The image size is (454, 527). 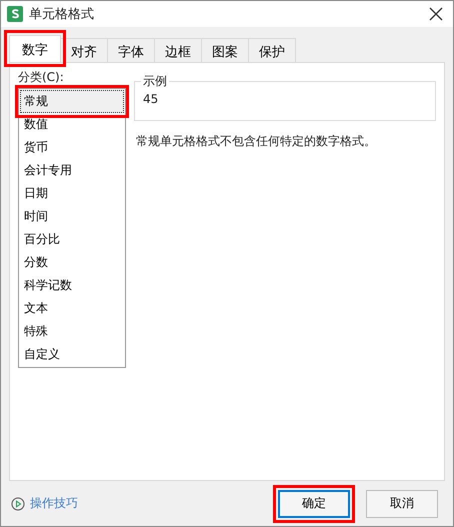 What do you see at coordinates (72, 239) in the screenshot?
I see `category-item: 百分比` at bounding box center [72, 239].